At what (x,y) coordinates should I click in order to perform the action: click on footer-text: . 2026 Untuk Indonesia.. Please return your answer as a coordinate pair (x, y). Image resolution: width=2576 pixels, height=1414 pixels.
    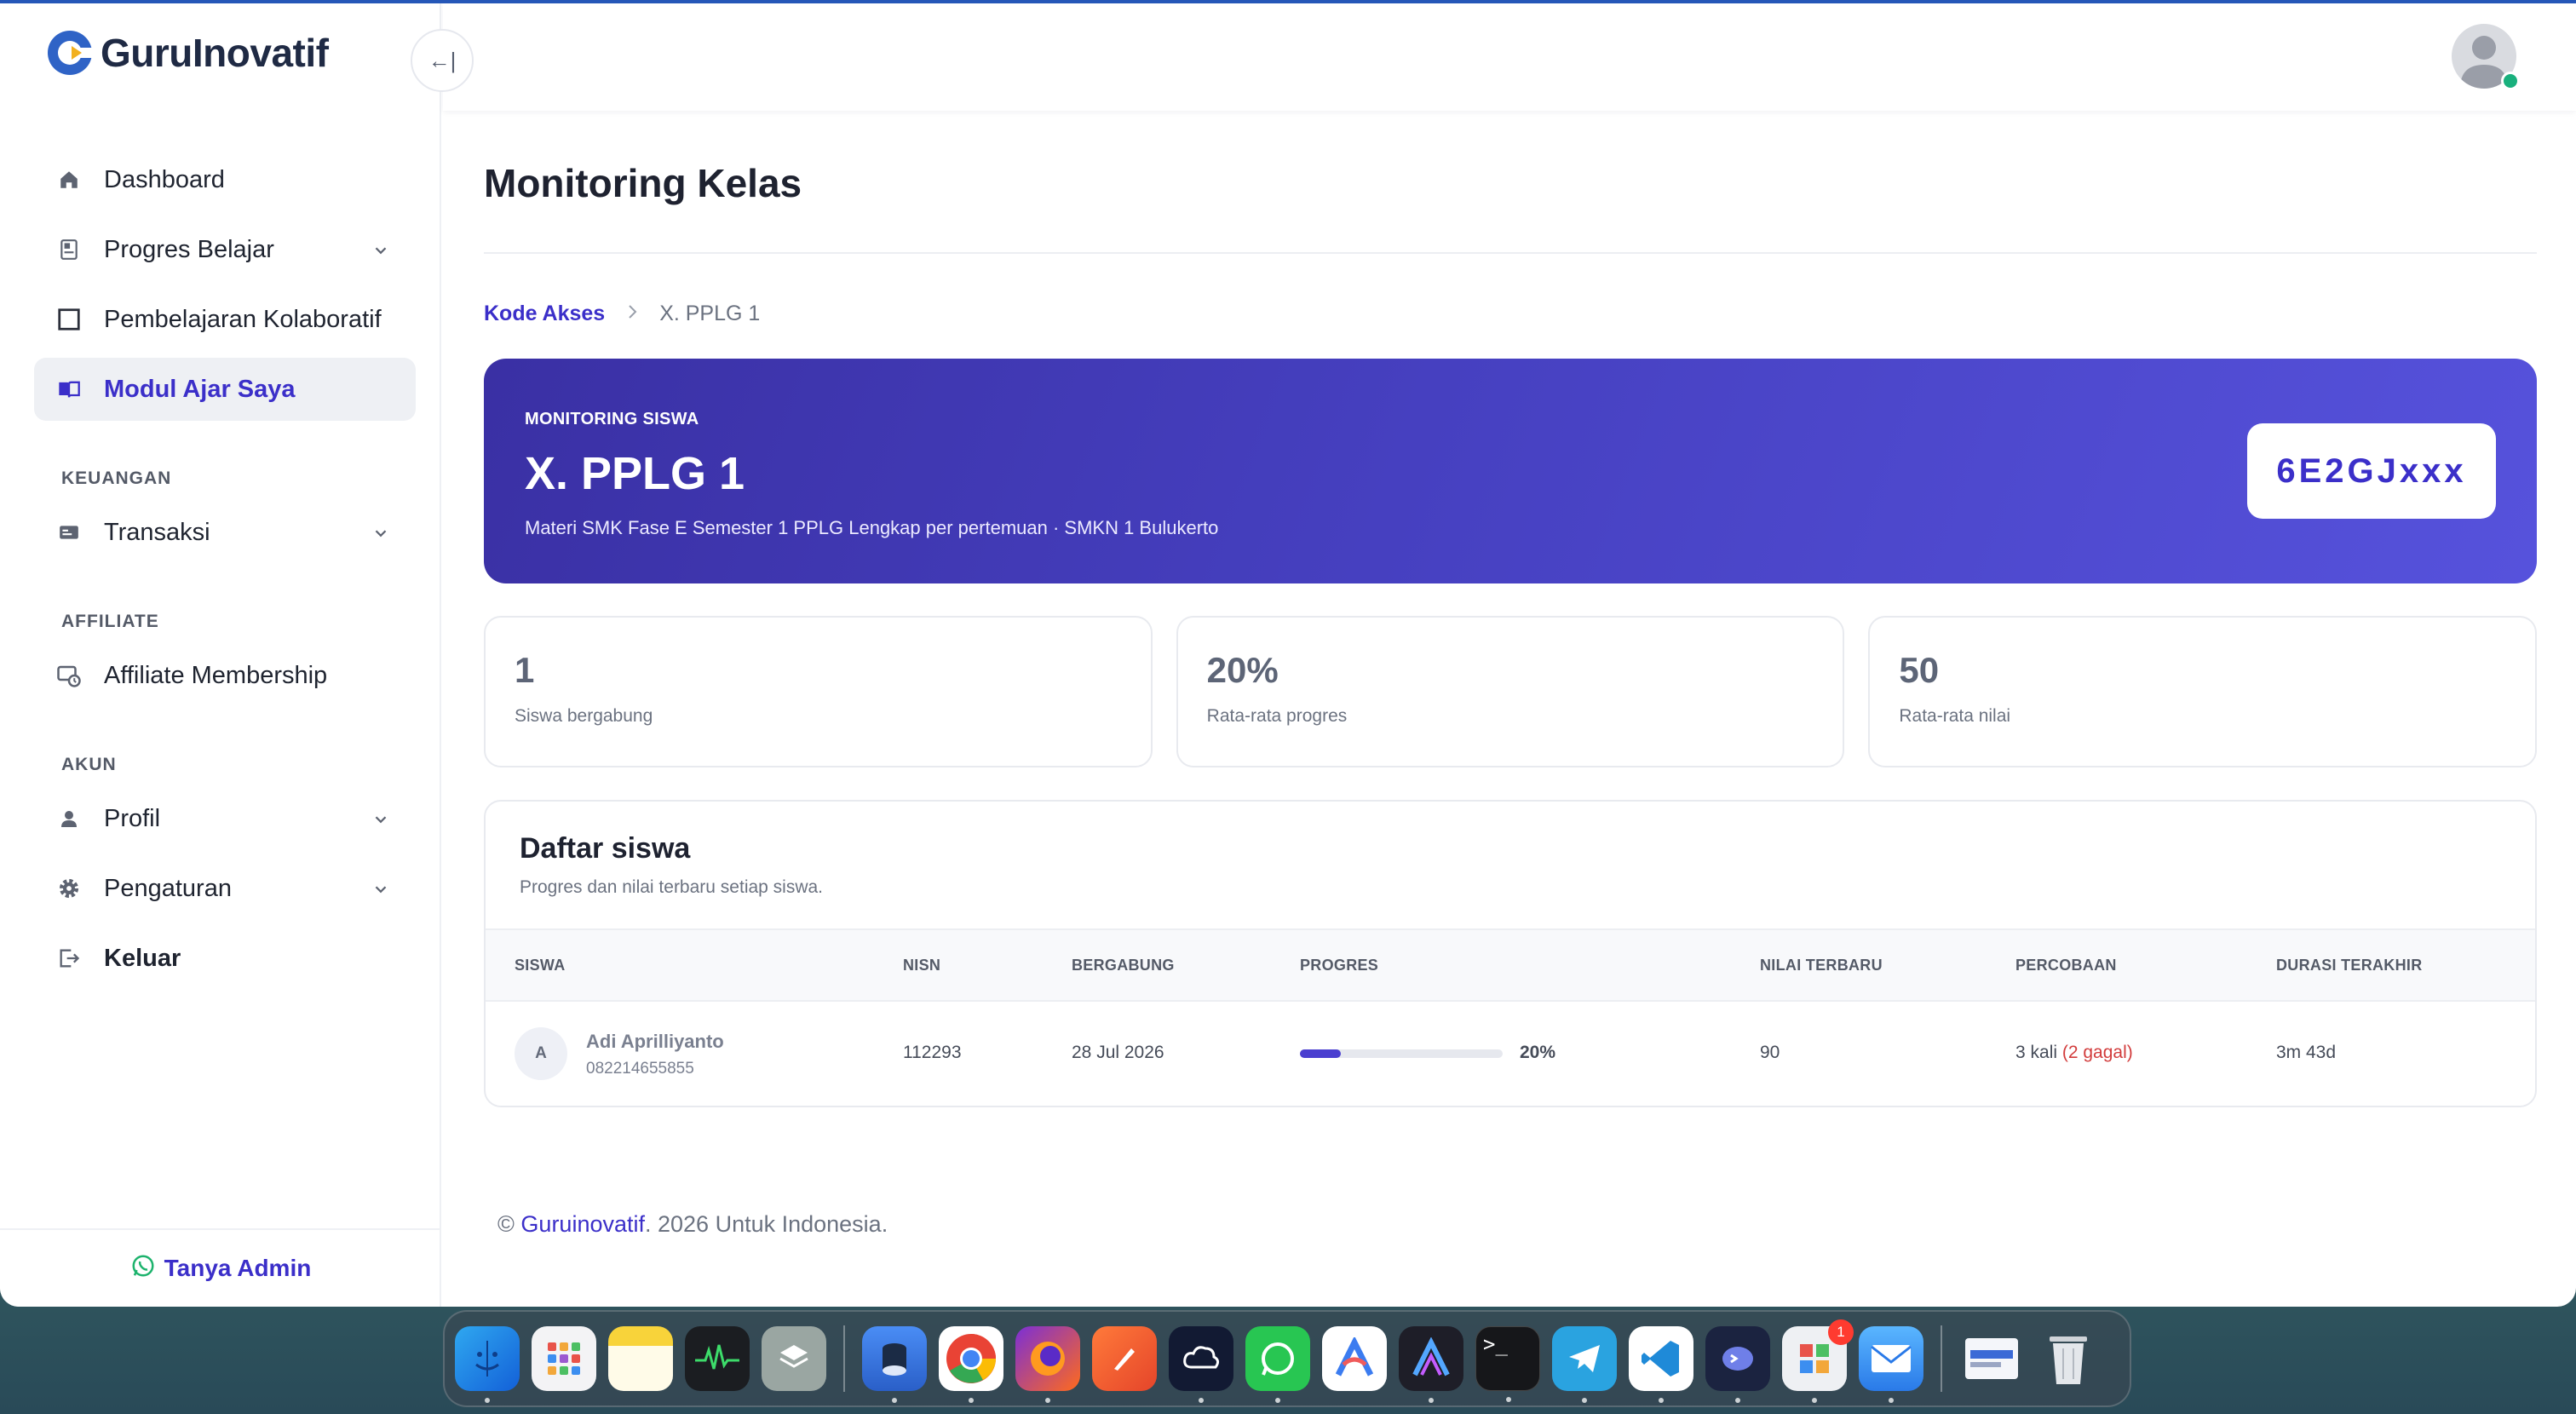
    Looking at the image, I should click on (766, 1224).